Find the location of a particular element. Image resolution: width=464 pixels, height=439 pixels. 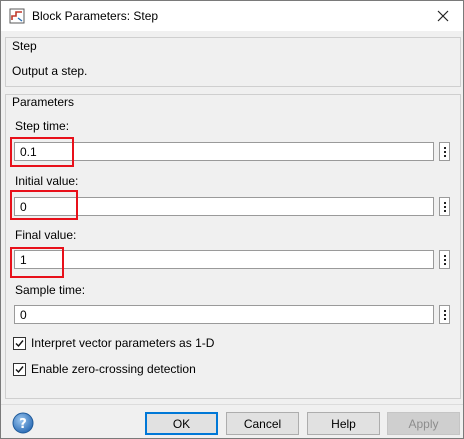

step-group-label: Step is located at coordinates (24, 46).